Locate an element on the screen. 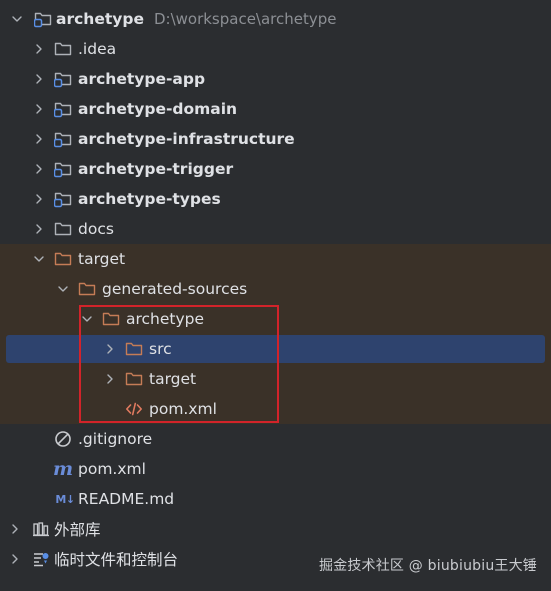  tree-node-label: archetype is located at coordinates (165, 319).